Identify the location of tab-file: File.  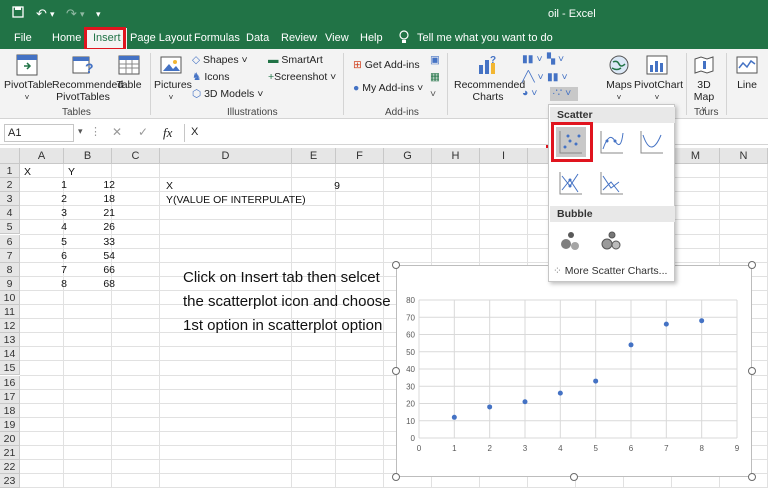
(23, 38).